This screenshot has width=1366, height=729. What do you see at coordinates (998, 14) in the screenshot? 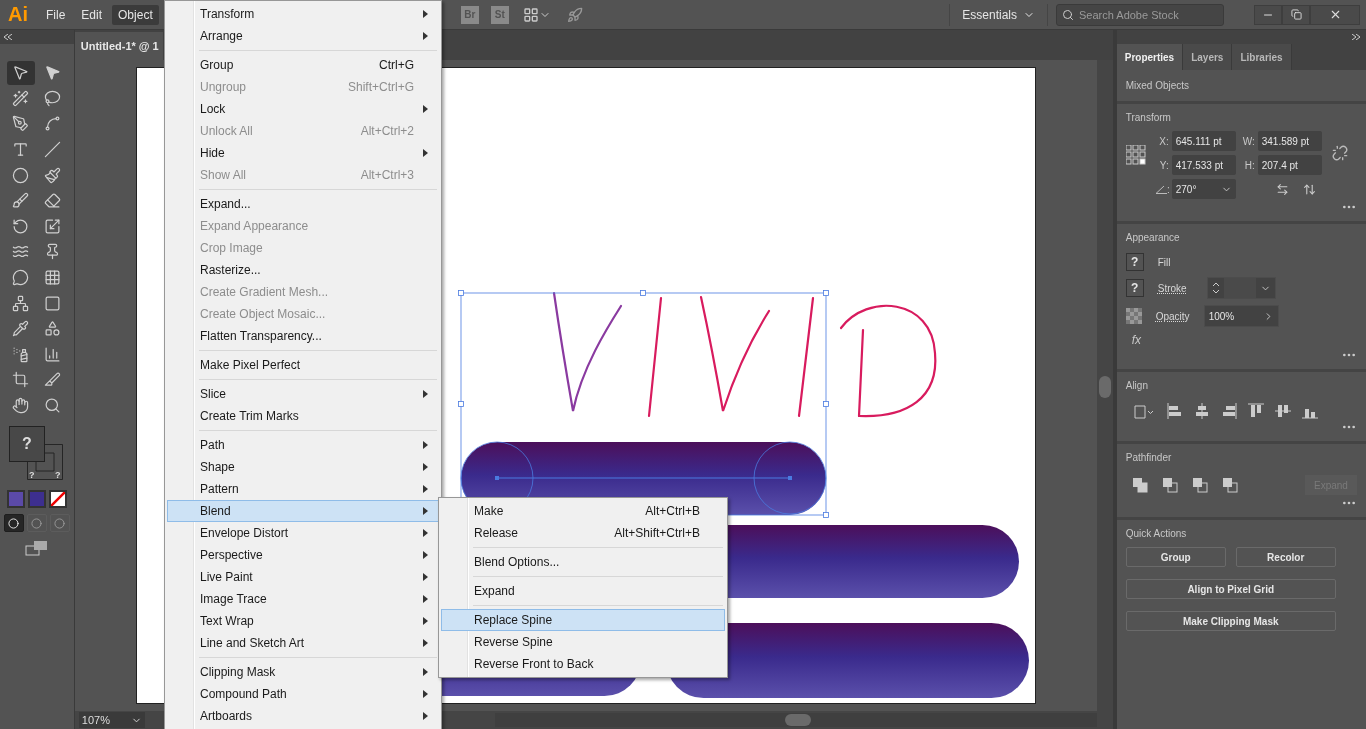
I see `workspace-dropdown: Essentials` at bounding box center [998, 14].